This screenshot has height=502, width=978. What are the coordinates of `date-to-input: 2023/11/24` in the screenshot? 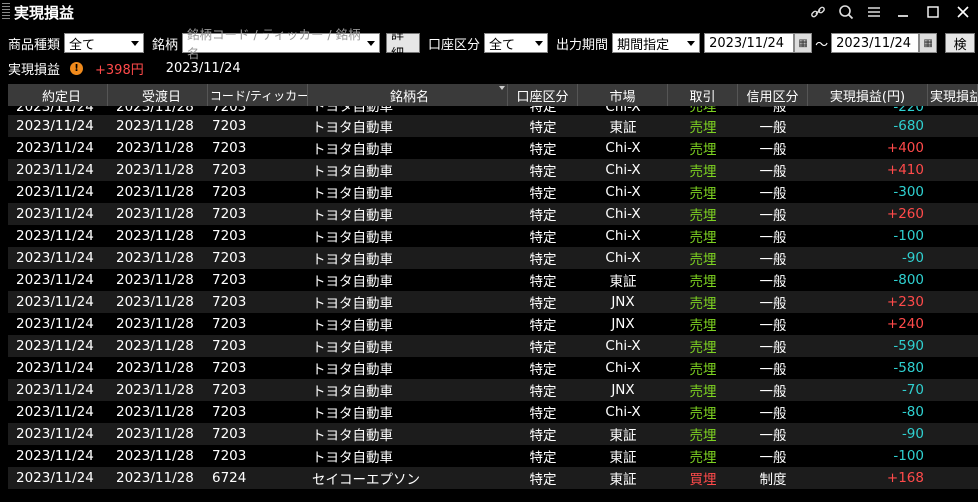 It's located at (875, 43).